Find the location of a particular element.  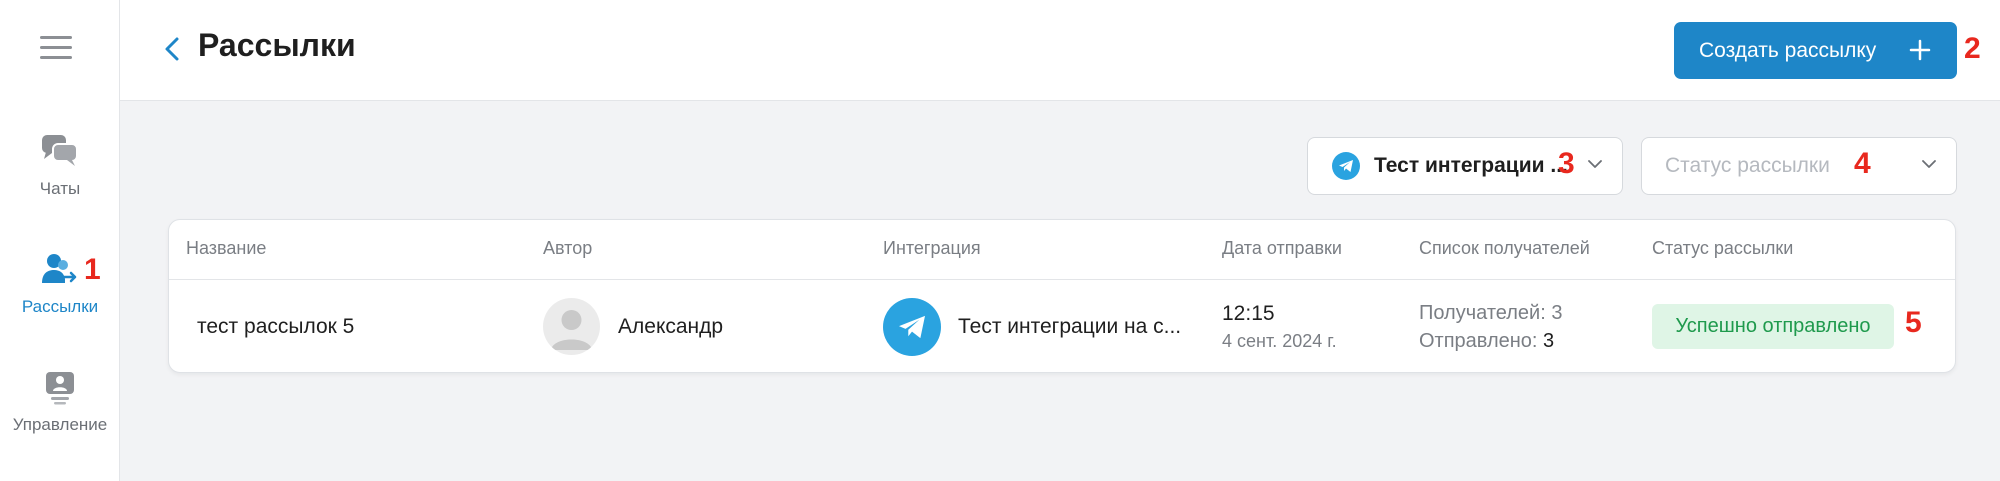

avatar is located at coordinates (571, 326).